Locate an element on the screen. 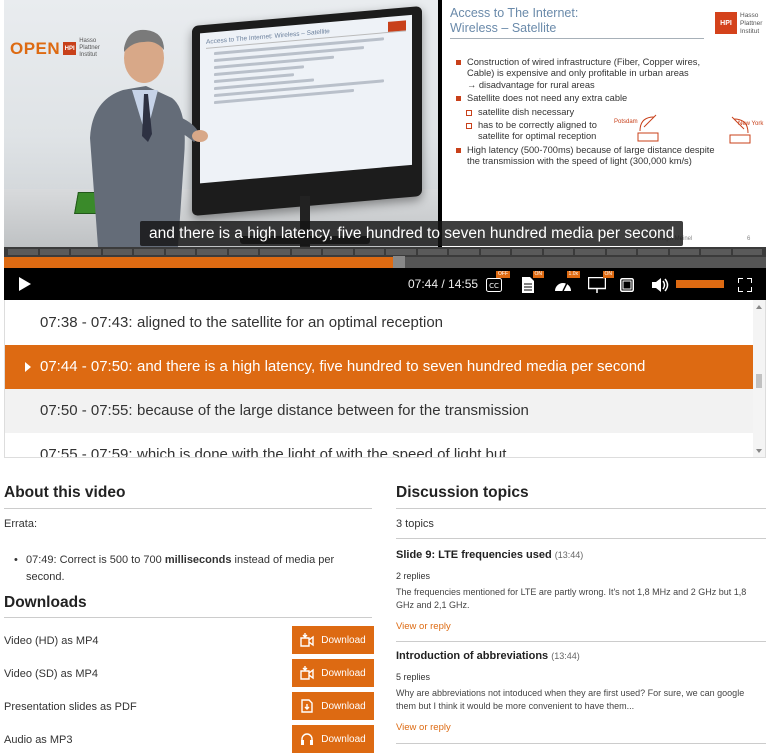 This screenshot has width=770, height=754. downloads-title: Downloads is located at coordinates (45, 602).